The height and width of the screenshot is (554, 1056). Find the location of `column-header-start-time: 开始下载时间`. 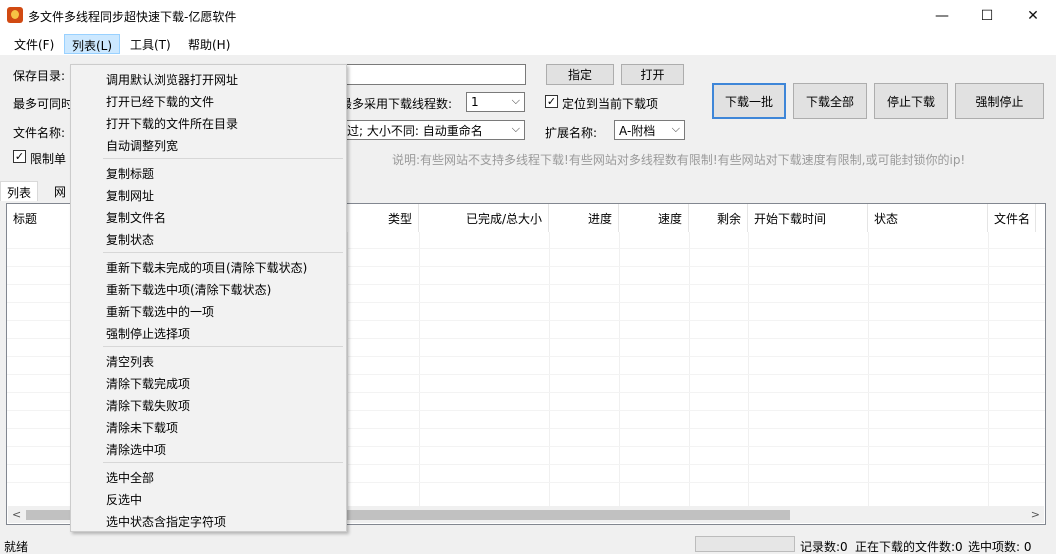

column-header-start-time: 开始下载时间 is located at coordinates (808, 218).